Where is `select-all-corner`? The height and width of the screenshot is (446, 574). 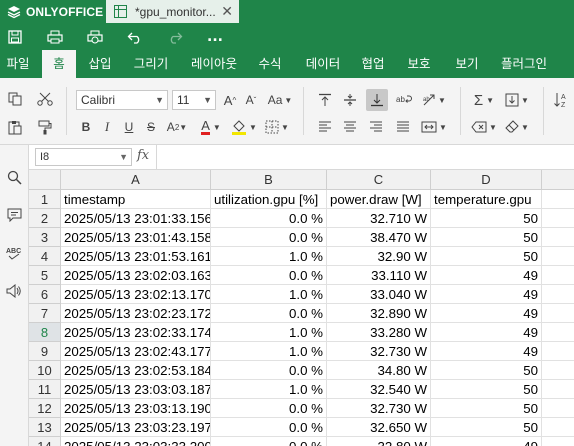 select-all-corner is located at coordinates (45, 180).